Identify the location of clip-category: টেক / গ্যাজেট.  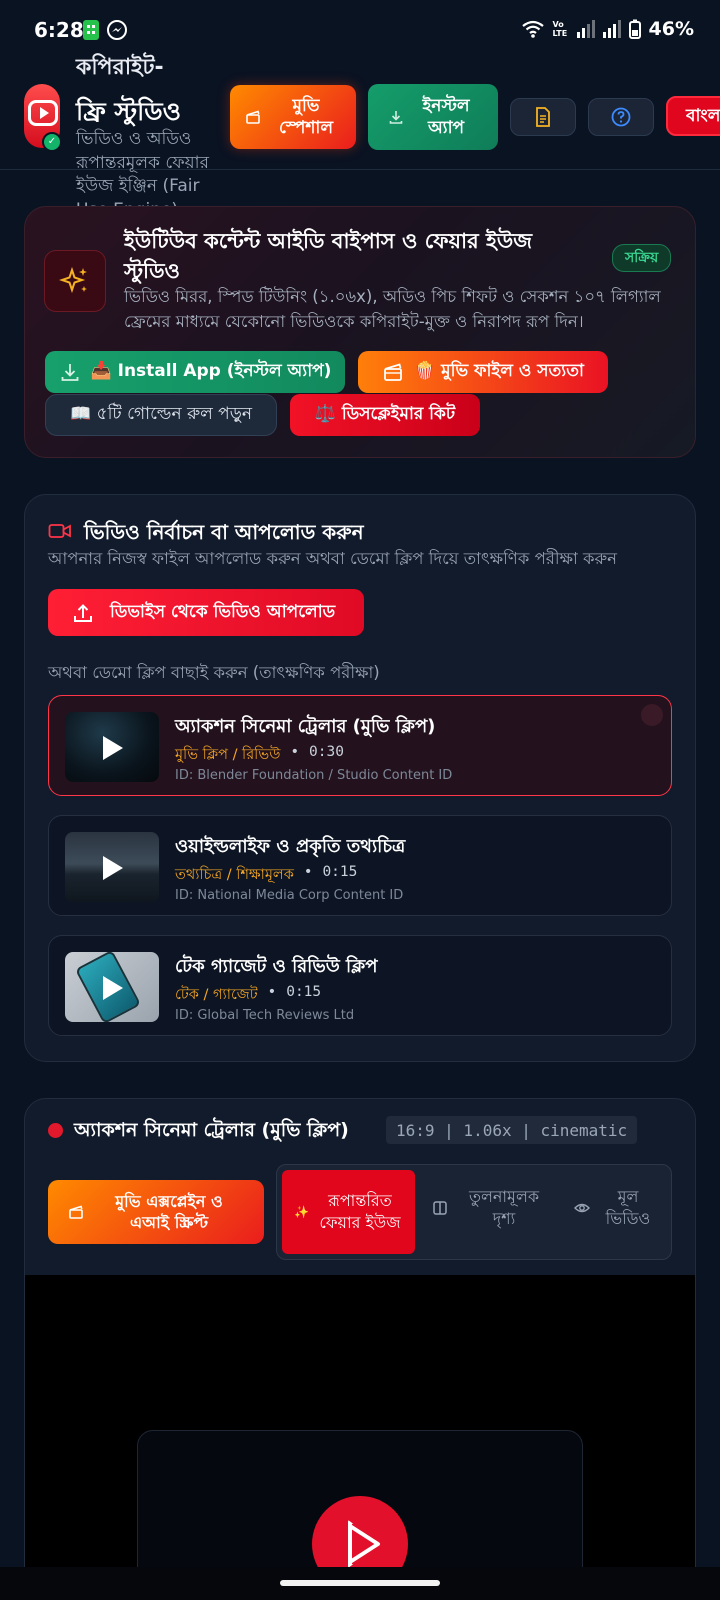
(216, 995).